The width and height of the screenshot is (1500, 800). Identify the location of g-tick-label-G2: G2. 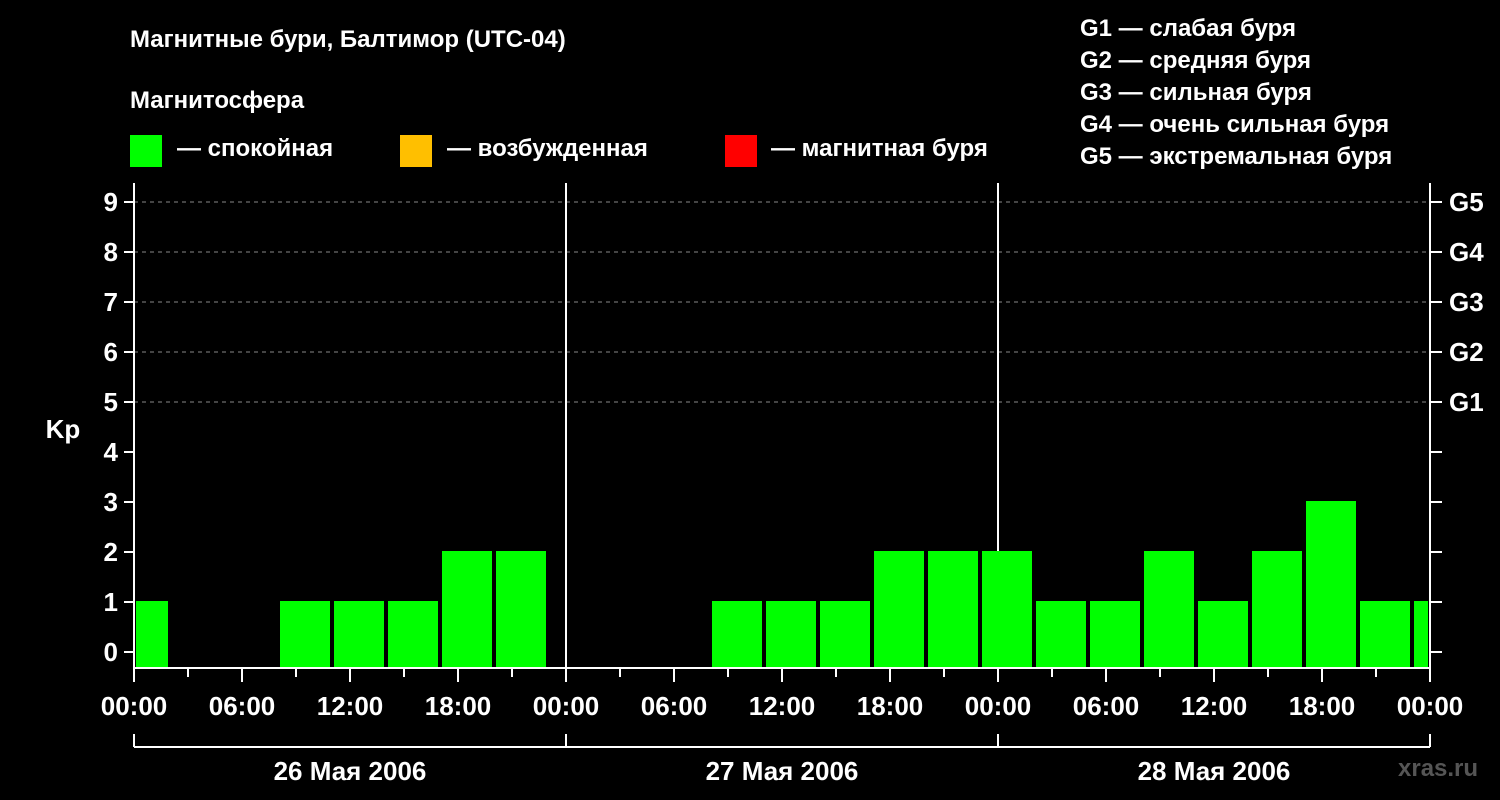
(1466, 352).